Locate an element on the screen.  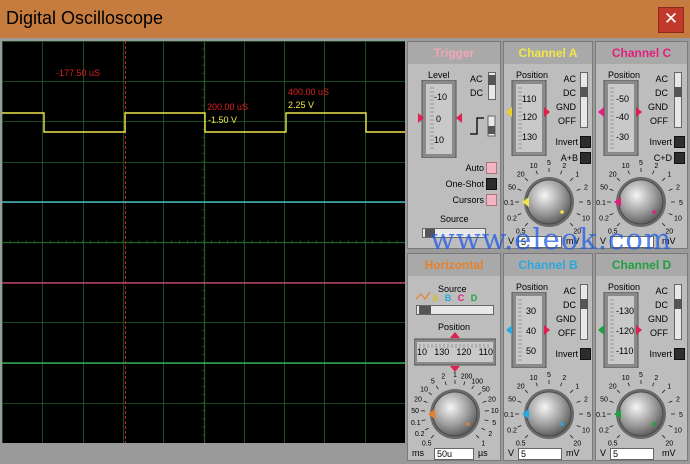
dial-label: 0.5 is located at coordinates (613, 443).